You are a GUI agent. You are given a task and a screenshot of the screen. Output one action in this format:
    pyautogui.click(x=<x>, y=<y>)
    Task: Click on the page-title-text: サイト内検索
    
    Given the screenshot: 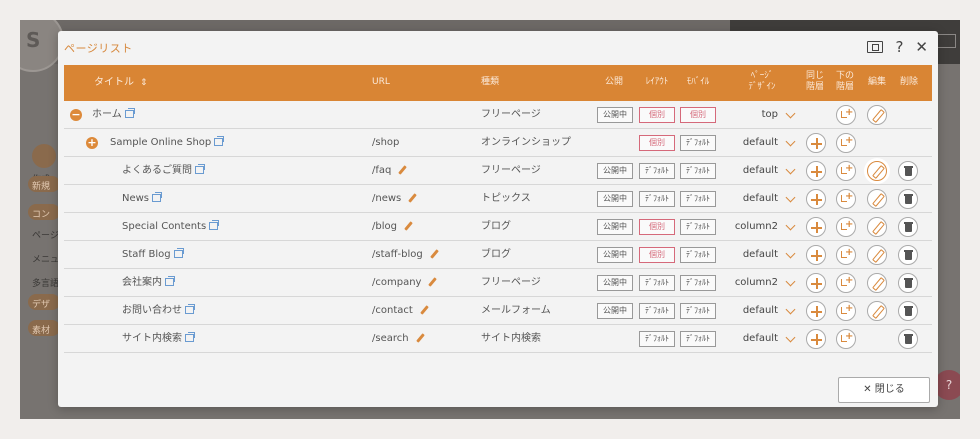 What is the action you would take?
    pyautogui.click(x=152, y=338)
    